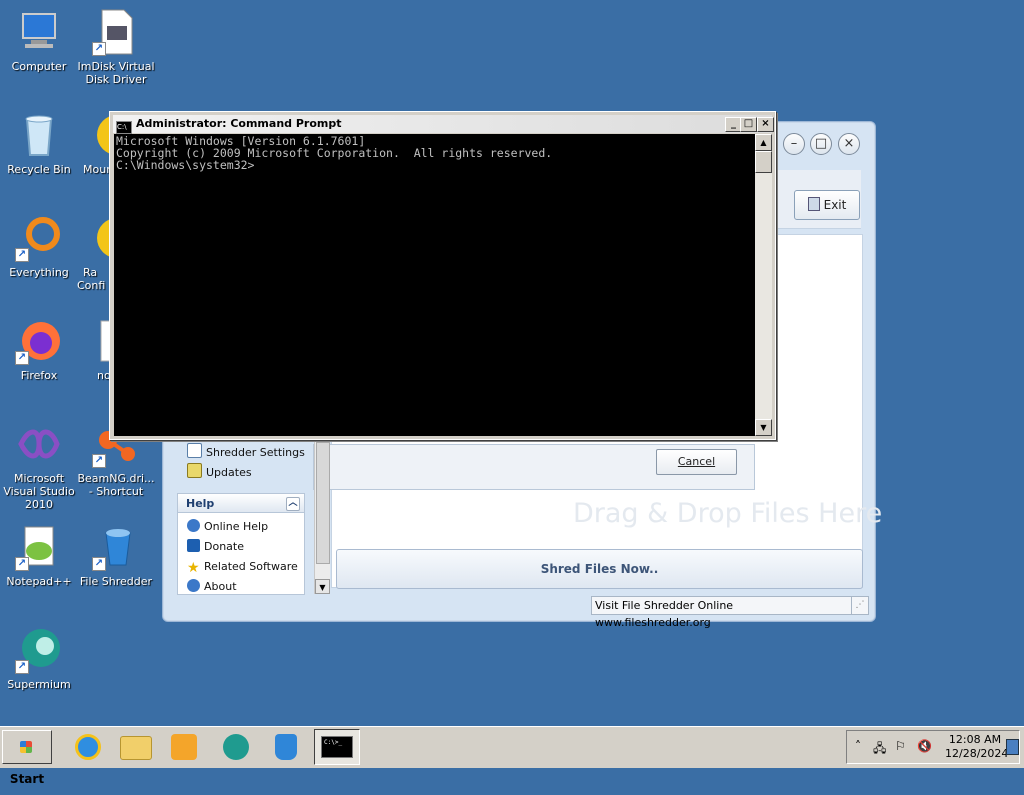 This screenshot has width=1024, height=795. I want to click on exit-icon, so click(813, 204).